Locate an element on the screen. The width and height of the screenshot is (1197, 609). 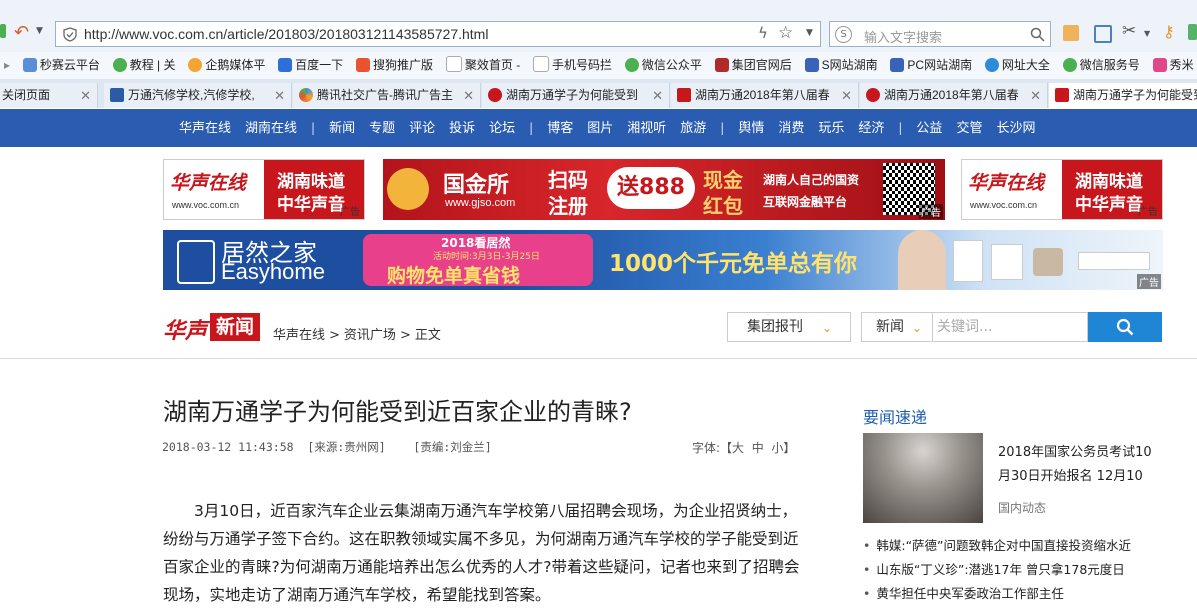
bookmark-item: 百度一下 is located at coordinates (310, 65).